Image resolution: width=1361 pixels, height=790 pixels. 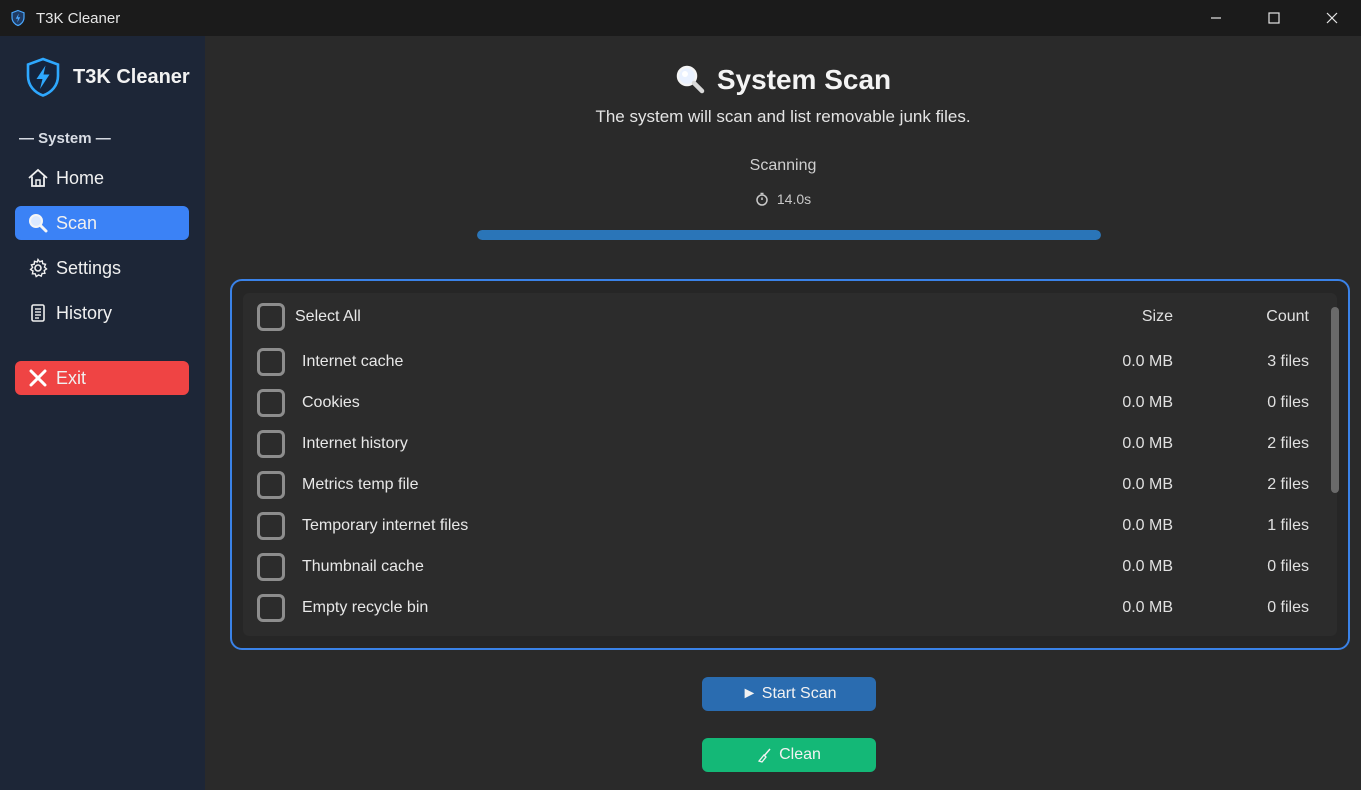 I want to click on maximize-button, so click(x=1274, y=18).